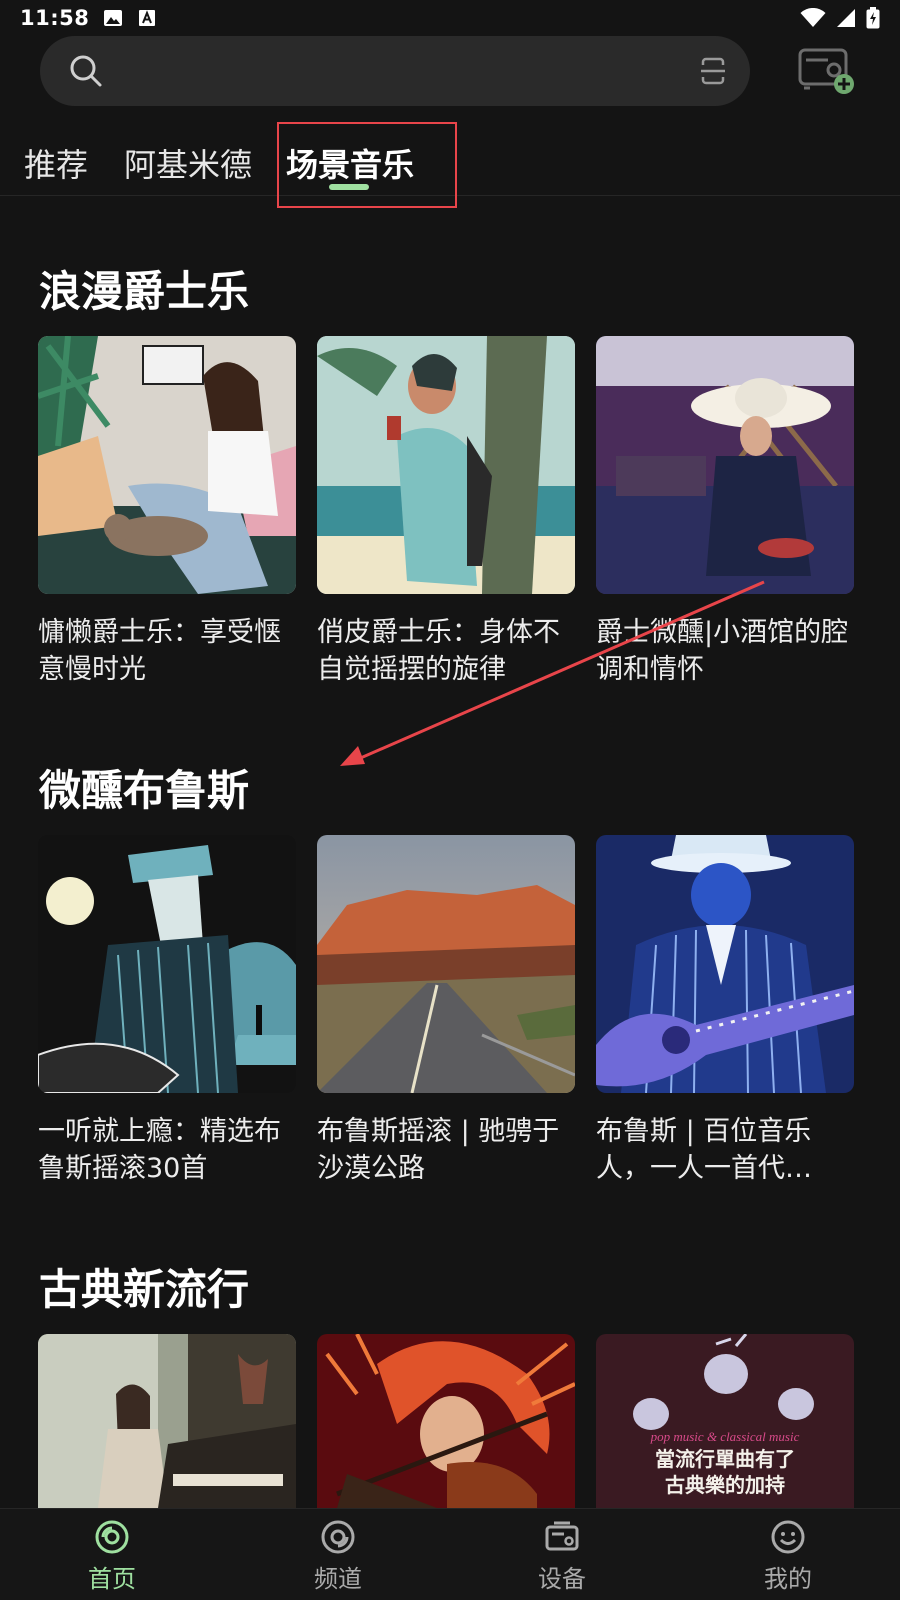 The width and height of the screenshot is (900, 1600). I want to click on cover-art-violinist, so click(446, 1421).